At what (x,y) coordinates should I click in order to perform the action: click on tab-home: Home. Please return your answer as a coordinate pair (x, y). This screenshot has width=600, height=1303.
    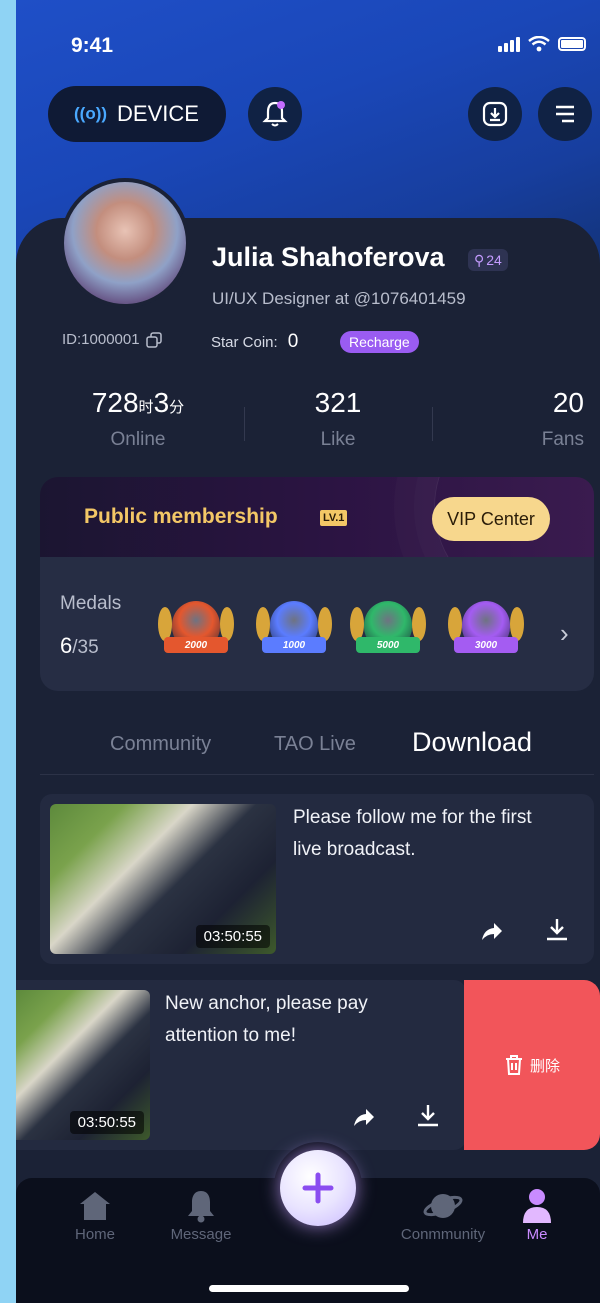
    Looking at the image, I should click on (95, 1214).